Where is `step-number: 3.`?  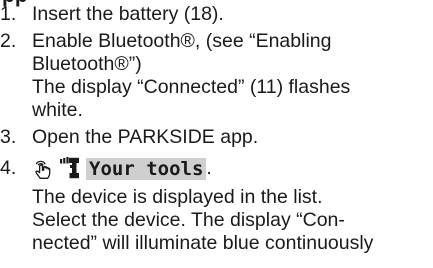
step-number: 3. is located at coordinates (8, 137).